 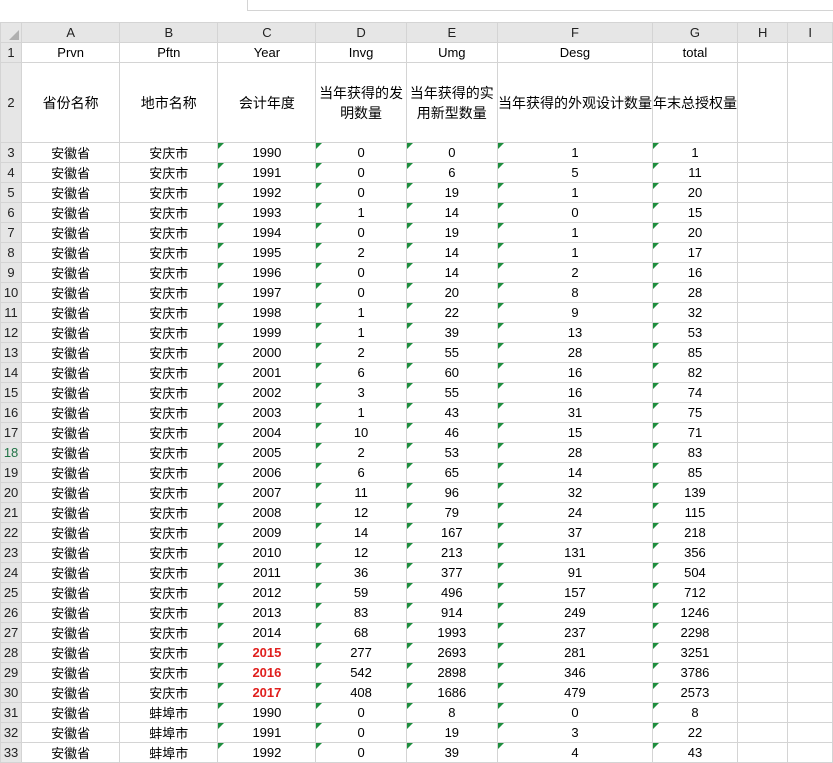 I want to click on cell-f29: 346, so click(x=574, y=672).